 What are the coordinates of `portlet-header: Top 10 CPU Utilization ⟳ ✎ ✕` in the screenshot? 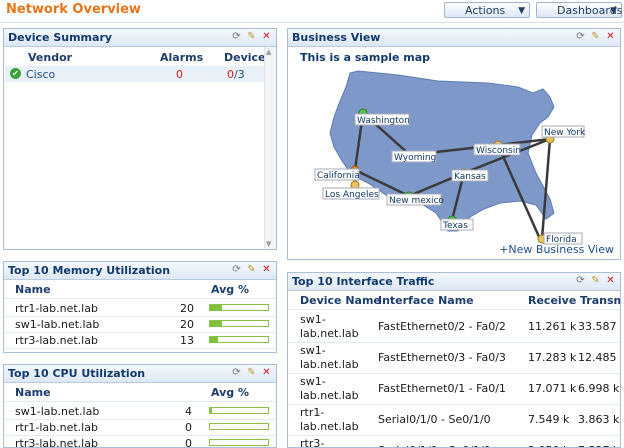 It's located at (140, 374).